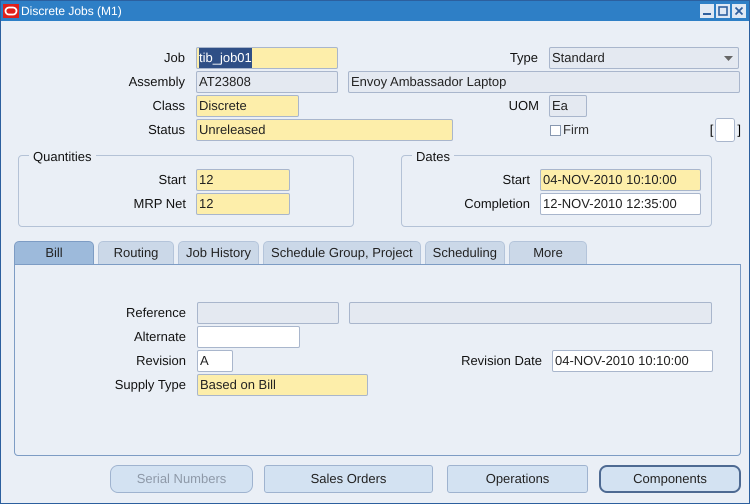 This screenshot has height=504, width=750. I want to click on tab: Job History, so click(219, 252).